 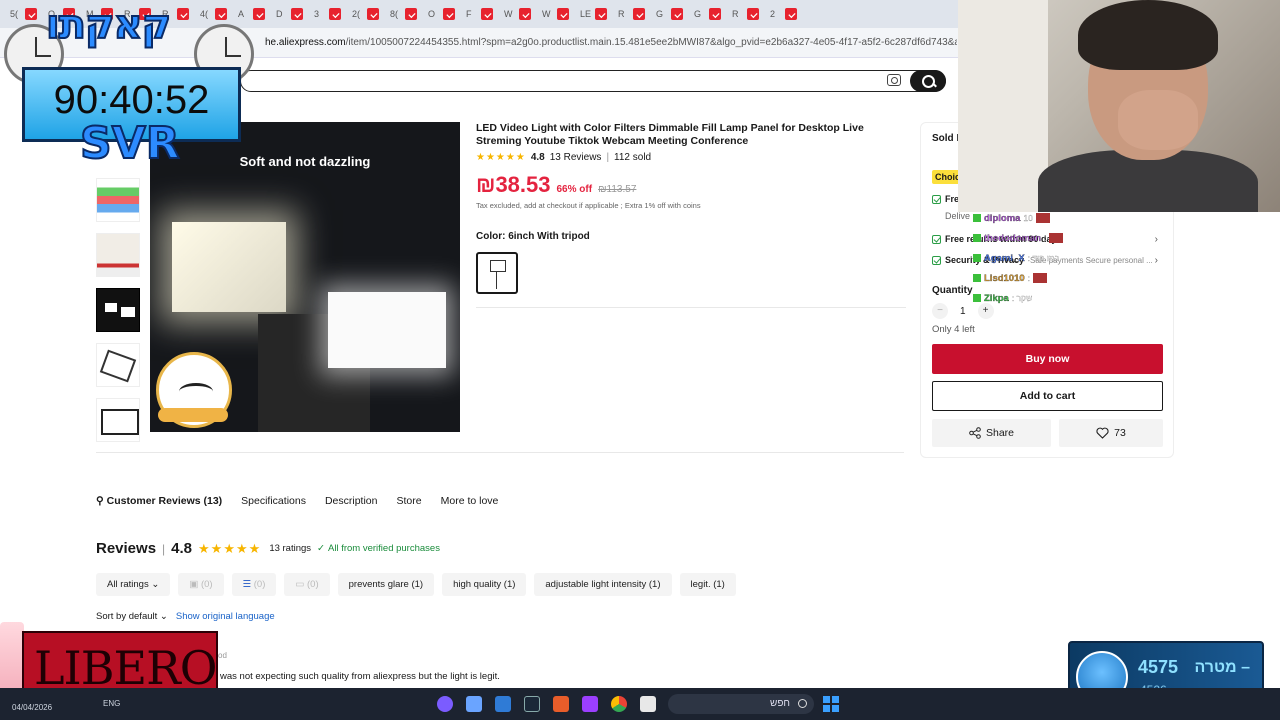 I want to click on price-row: ₪38.53 66% off ₪113.57, so click(x=556, y=185).